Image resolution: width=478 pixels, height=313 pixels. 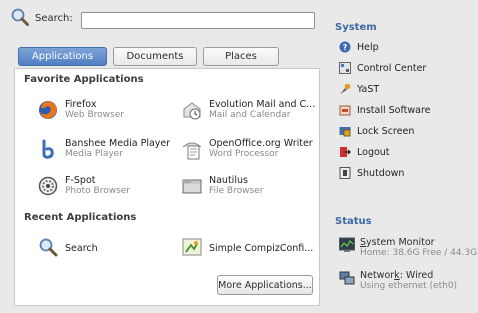 I want to click on system-item-yast: YaST, so click(x=359, y=89).